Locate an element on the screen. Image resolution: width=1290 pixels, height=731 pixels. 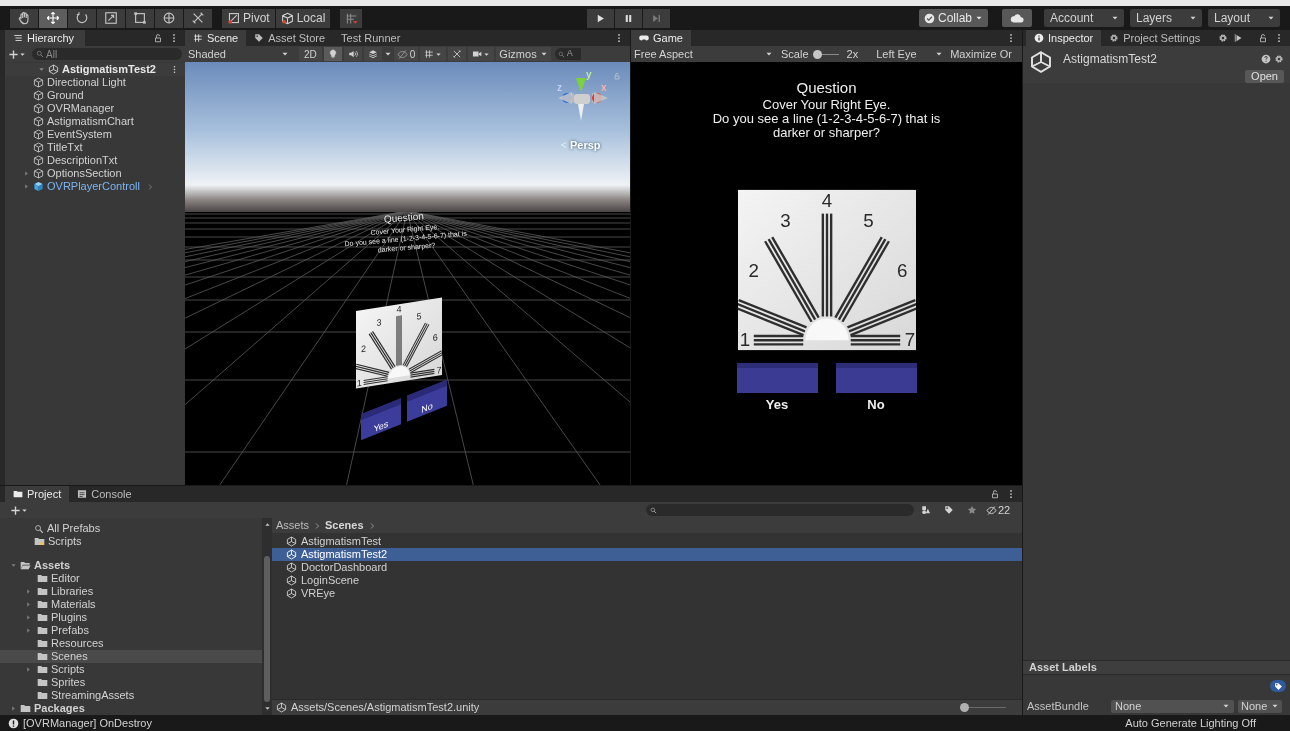
mode-2d-button: 2D is located at coordinates (310, 54).